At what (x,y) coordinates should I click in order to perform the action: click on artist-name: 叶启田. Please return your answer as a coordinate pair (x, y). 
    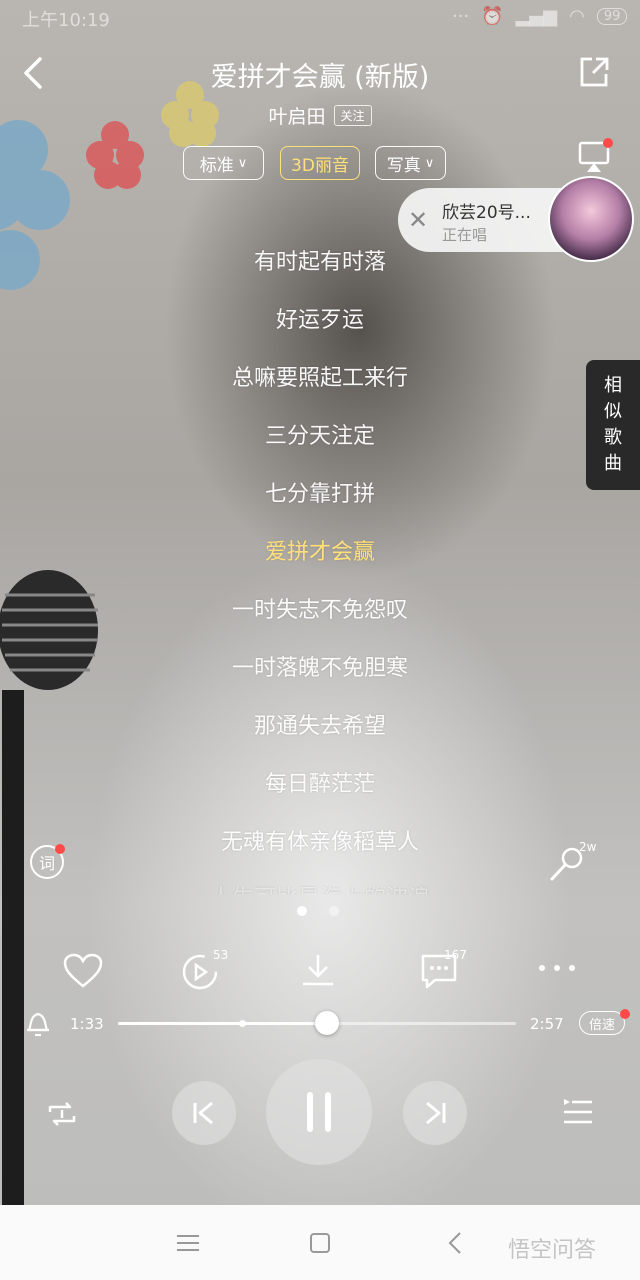
    Looking at the image, I should click on (296, 115).